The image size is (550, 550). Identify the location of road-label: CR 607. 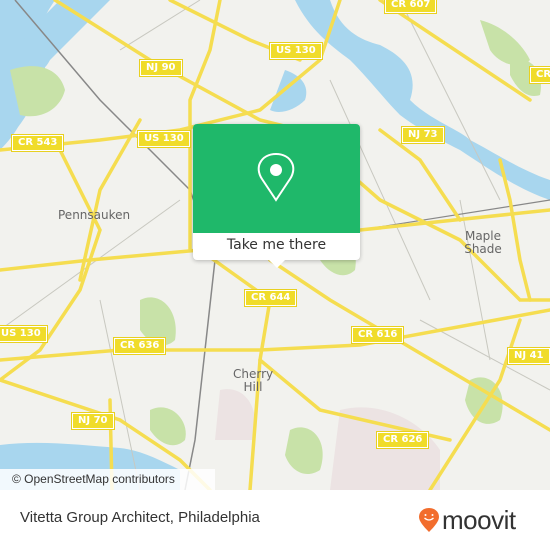
(410, 7).